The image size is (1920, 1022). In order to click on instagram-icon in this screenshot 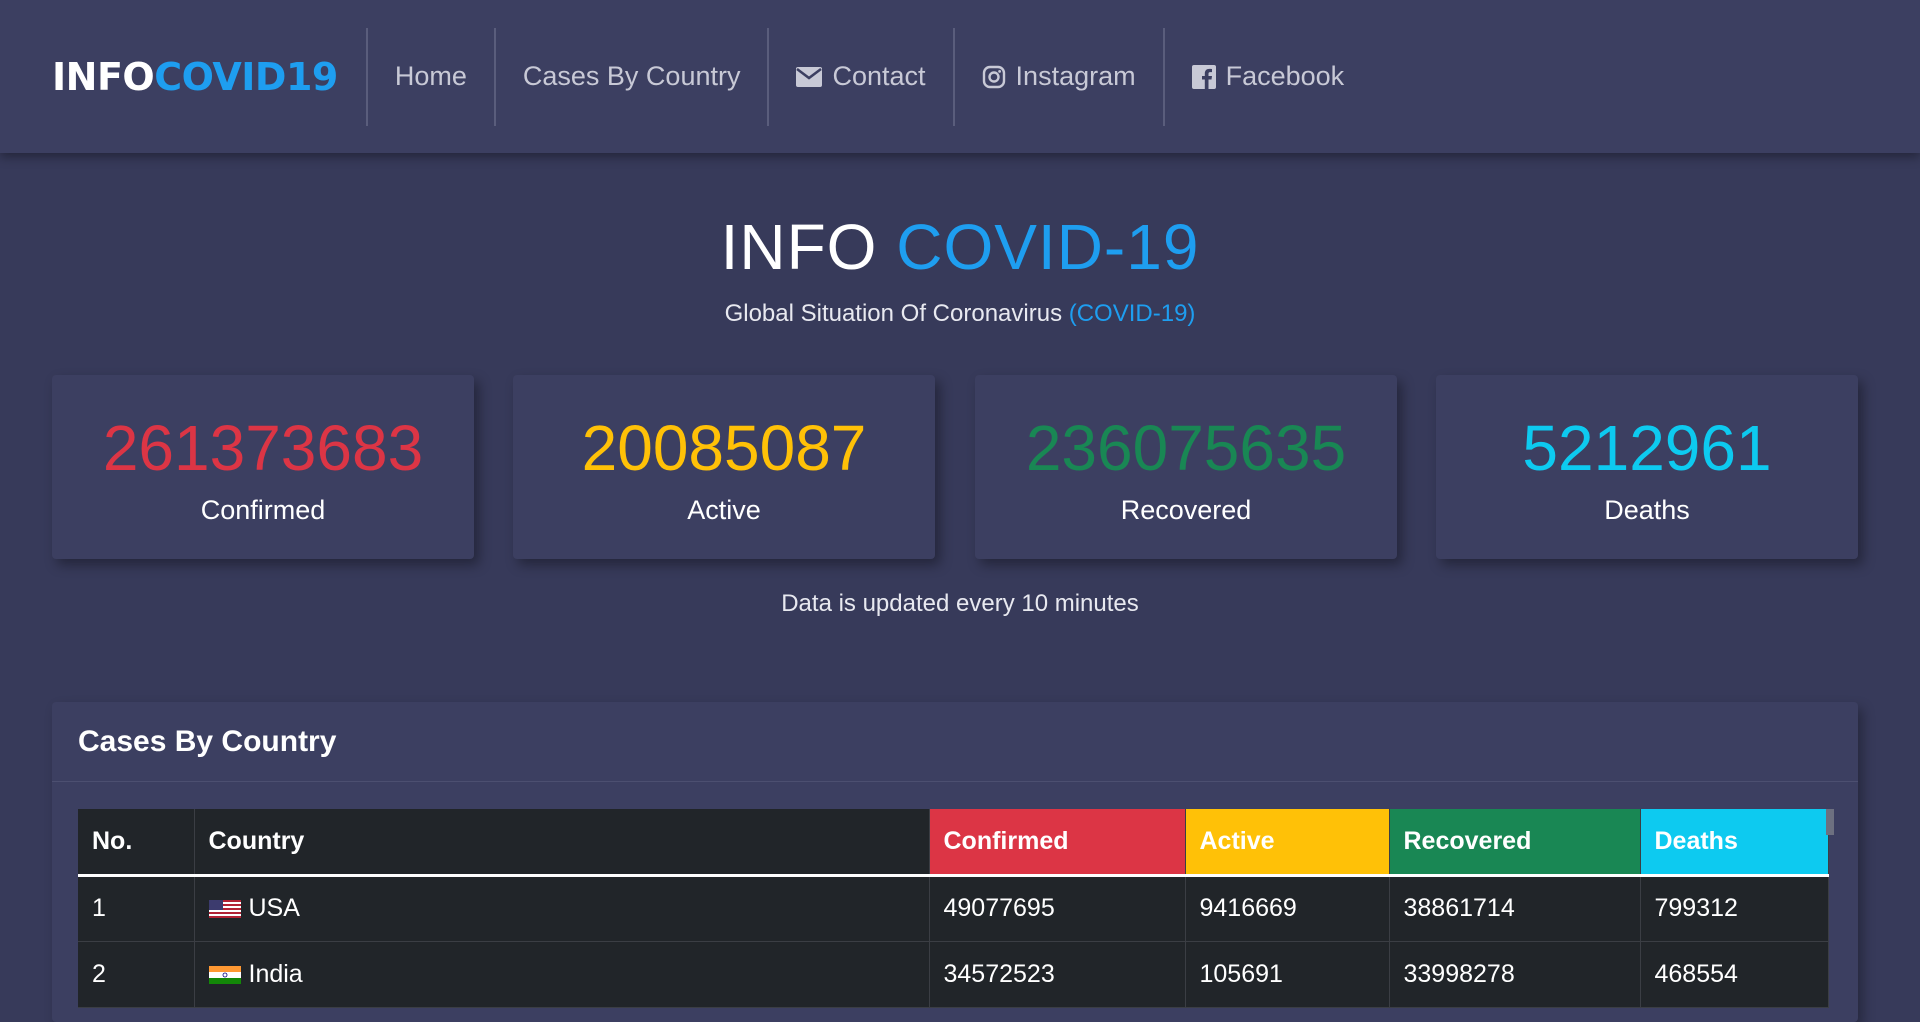, I will do `click(993, 76)`.